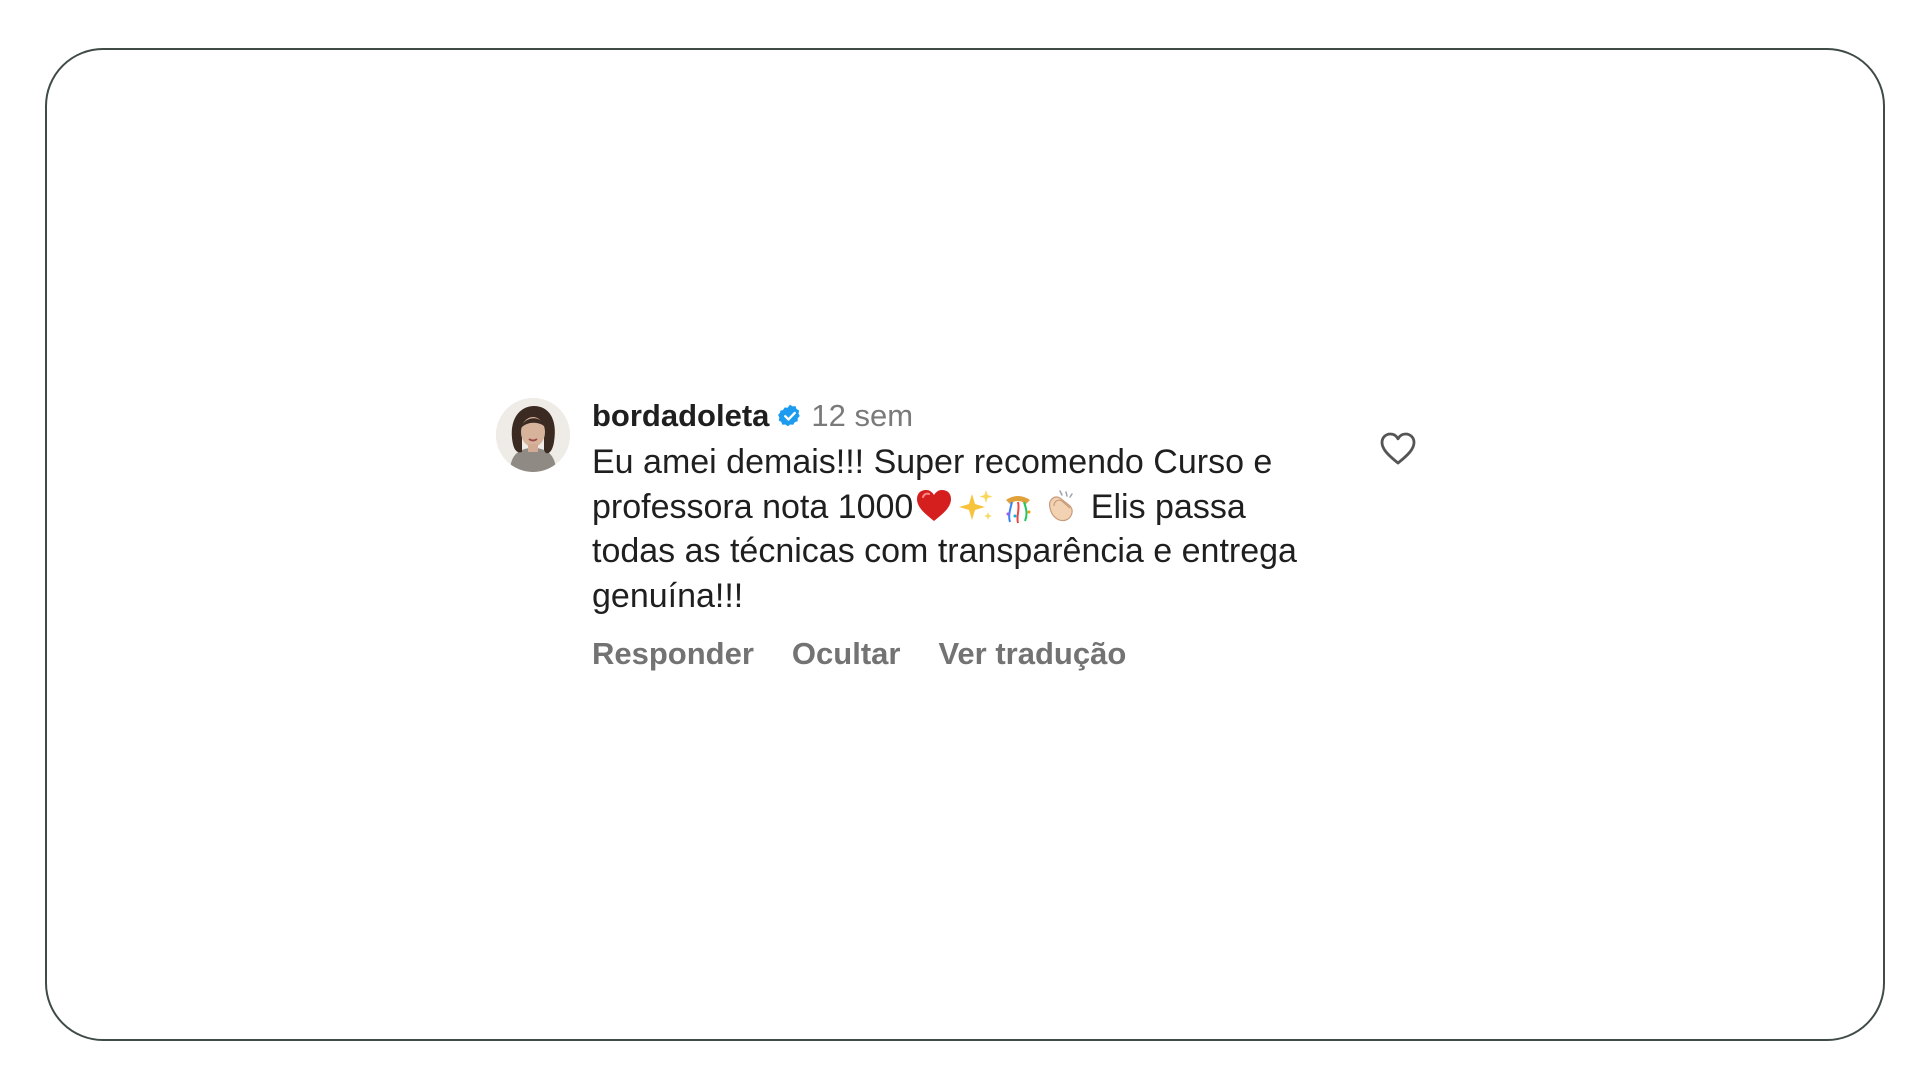 The height and width of the screenshot is (1080, 1920). I want to click on comment-header: bordadoleta 12 sem, so click(962, 416).